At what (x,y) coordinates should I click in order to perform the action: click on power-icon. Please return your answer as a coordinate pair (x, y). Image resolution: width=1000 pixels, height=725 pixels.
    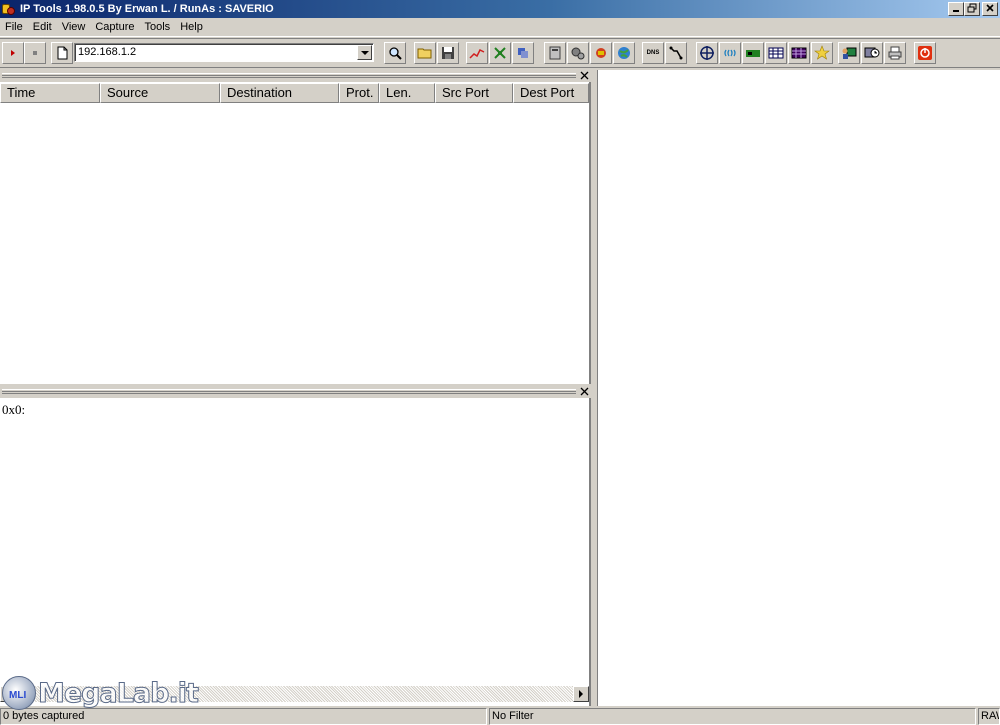
    Looking at the image, I should click on (925, 53).